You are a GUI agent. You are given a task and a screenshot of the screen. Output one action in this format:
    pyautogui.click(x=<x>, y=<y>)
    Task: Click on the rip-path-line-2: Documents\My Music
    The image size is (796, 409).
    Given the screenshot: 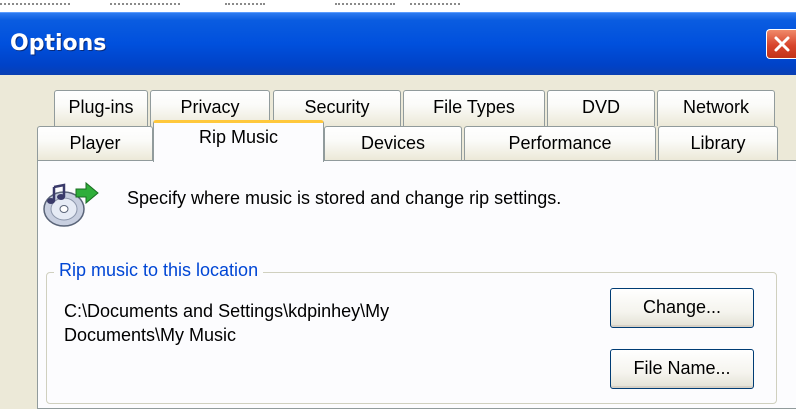 What is the action you would take?
    pyautogui.click(x=150, y=335)
    